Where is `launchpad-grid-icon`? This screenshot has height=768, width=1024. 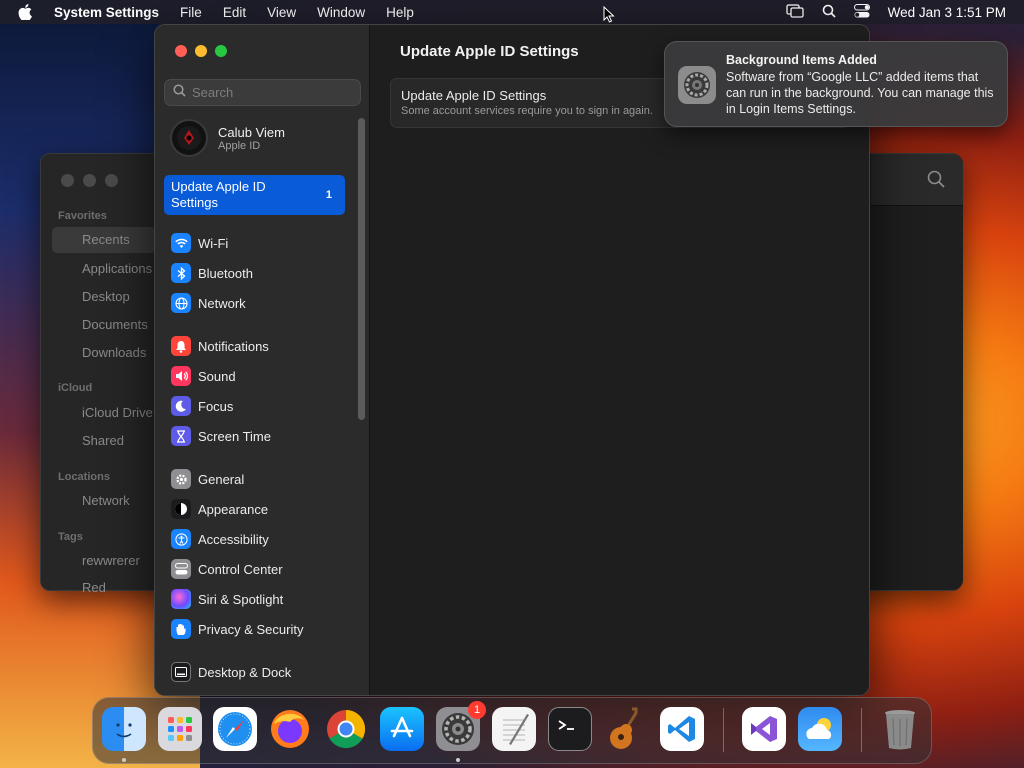 launchpad-grid-icon is located at coordinates (180, 729).